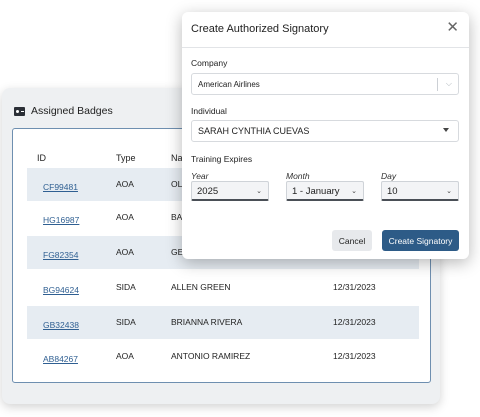 This screenshot has width=480, height=417. I want to click on badge-id-link: AB84267, so click(60, 359).